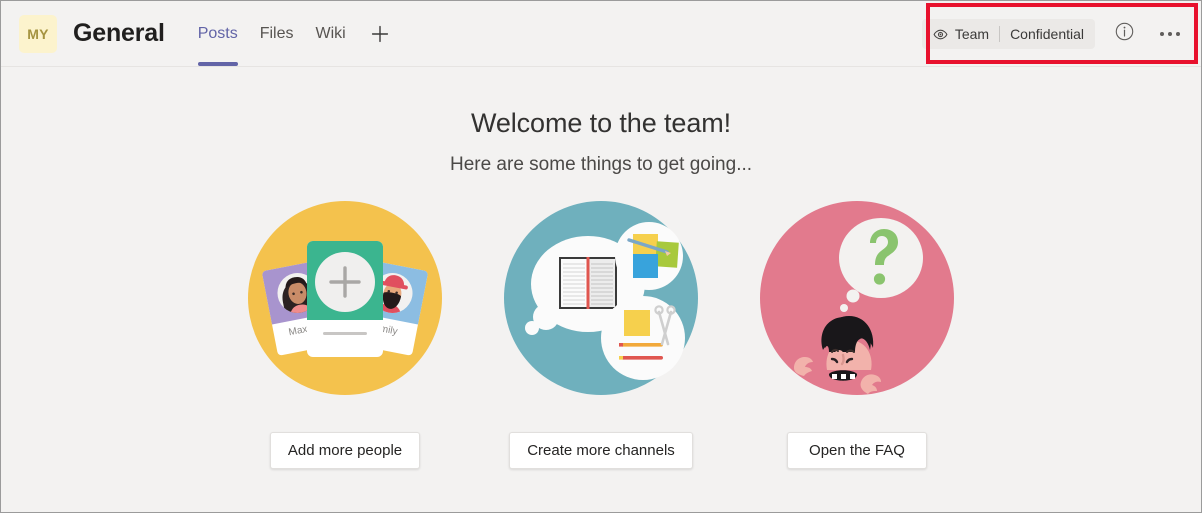 The width and height of the screenshot is (1202, 513). Describe the element at coordinates (345, 450) in the screenshot. I see `add-more-people-button: Add more people` at that location.